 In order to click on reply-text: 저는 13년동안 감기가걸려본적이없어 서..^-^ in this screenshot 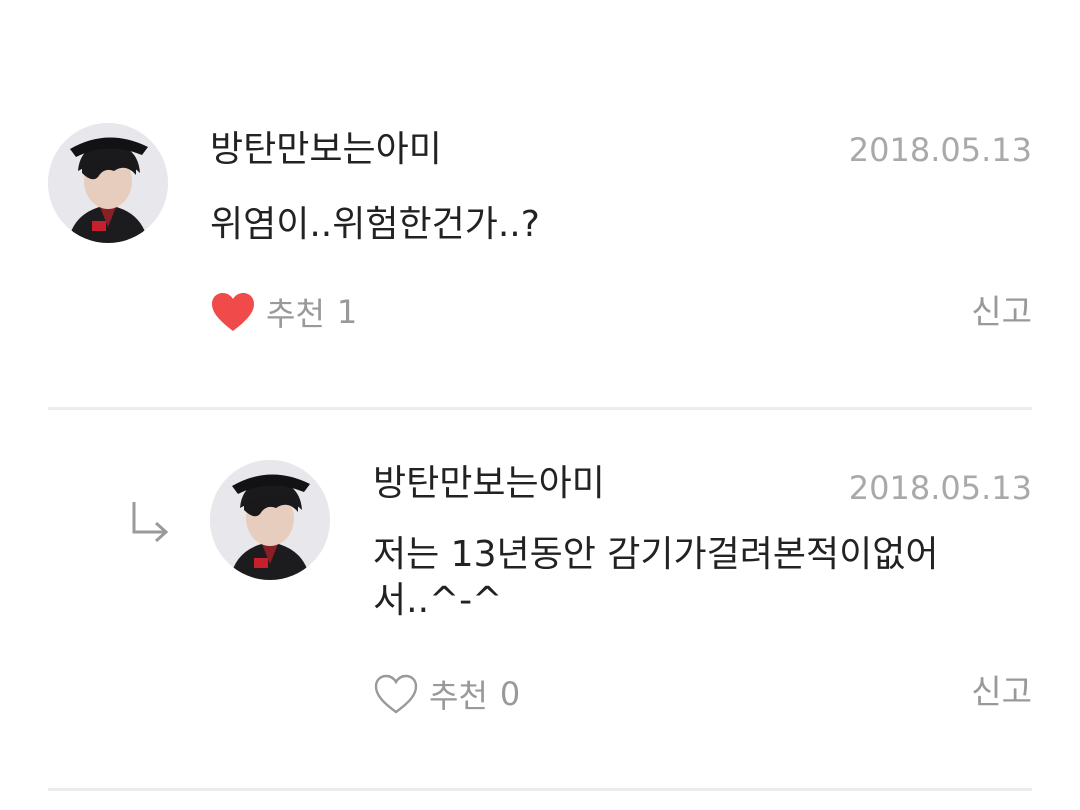, I will do `click(656, 577)`.